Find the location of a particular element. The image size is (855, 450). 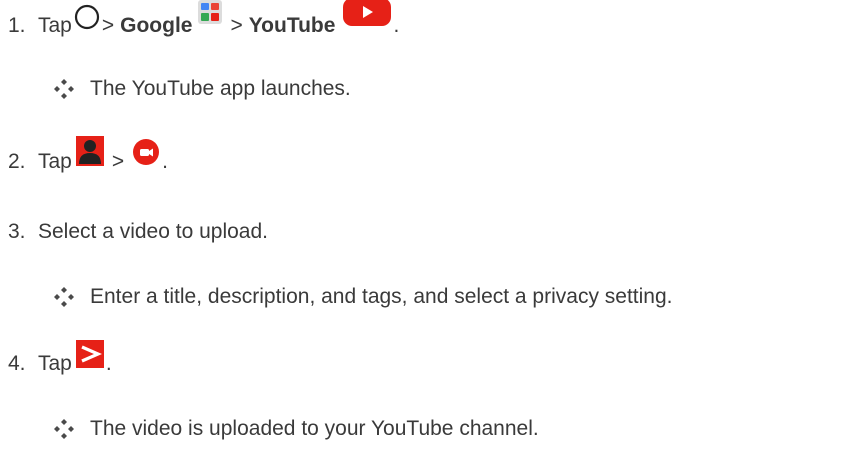

step-number: 1. is located at coordinates (17, 25).